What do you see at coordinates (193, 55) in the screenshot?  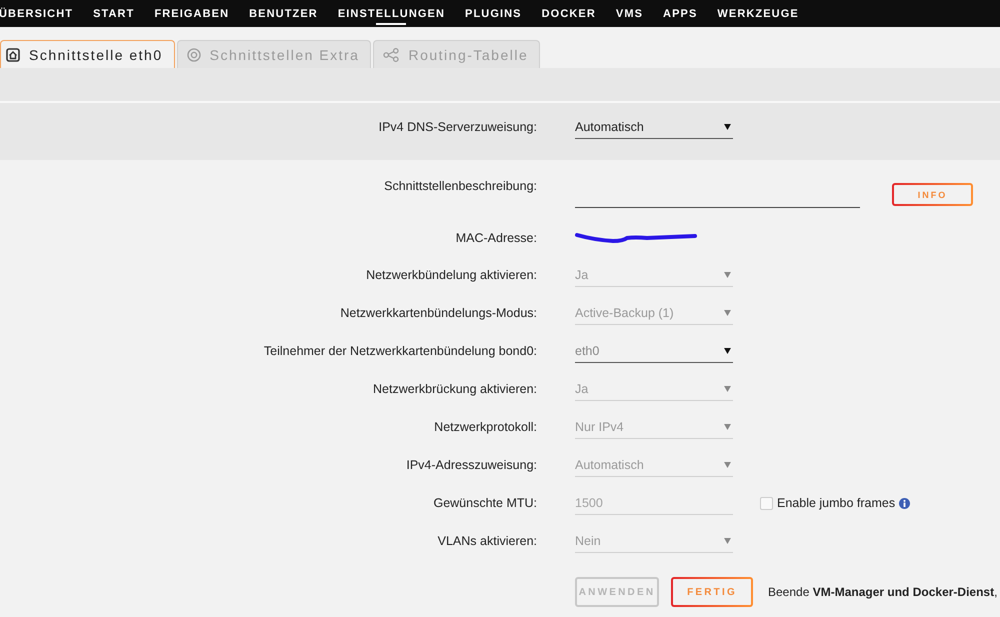 I see `target-icon` at bounding box center [193, 55].